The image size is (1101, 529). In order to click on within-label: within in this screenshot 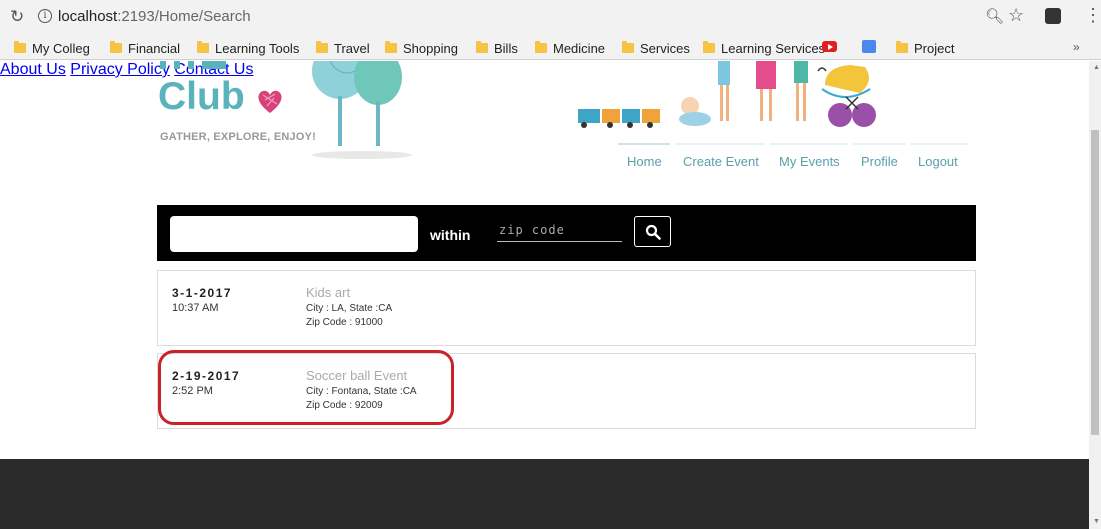, I will do `click(450, 235)`.